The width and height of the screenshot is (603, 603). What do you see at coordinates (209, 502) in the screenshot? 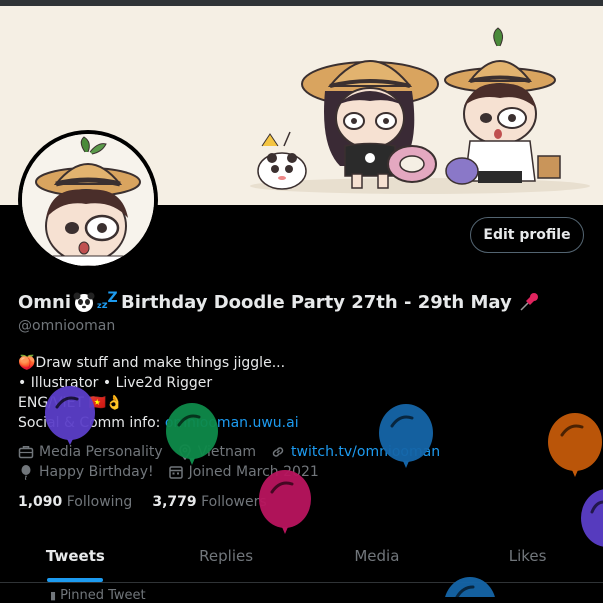
I see `followers-link: 3,779 Followers` at bounding box center [209, 502].